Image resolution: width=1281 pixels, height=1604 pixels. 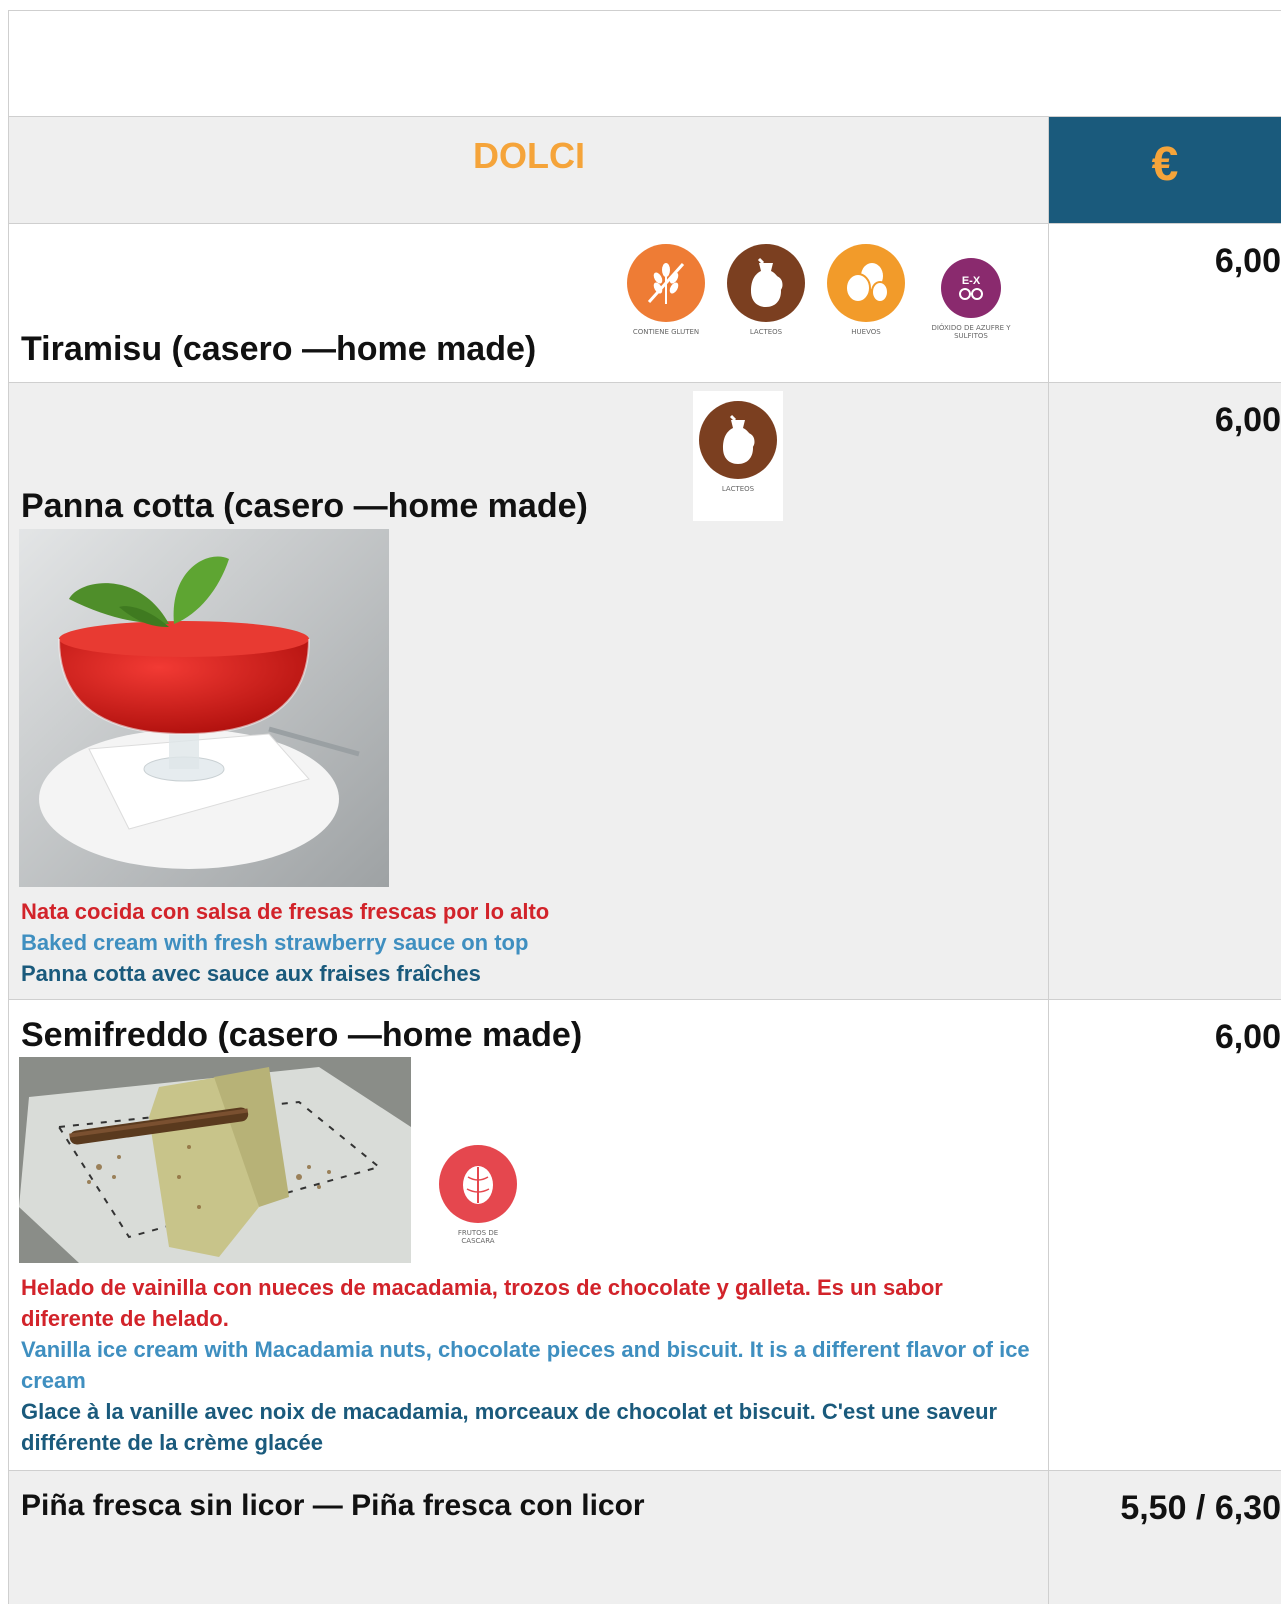 I want to click on menu-header-row: DOLCI €, so click(x=644, y=169).